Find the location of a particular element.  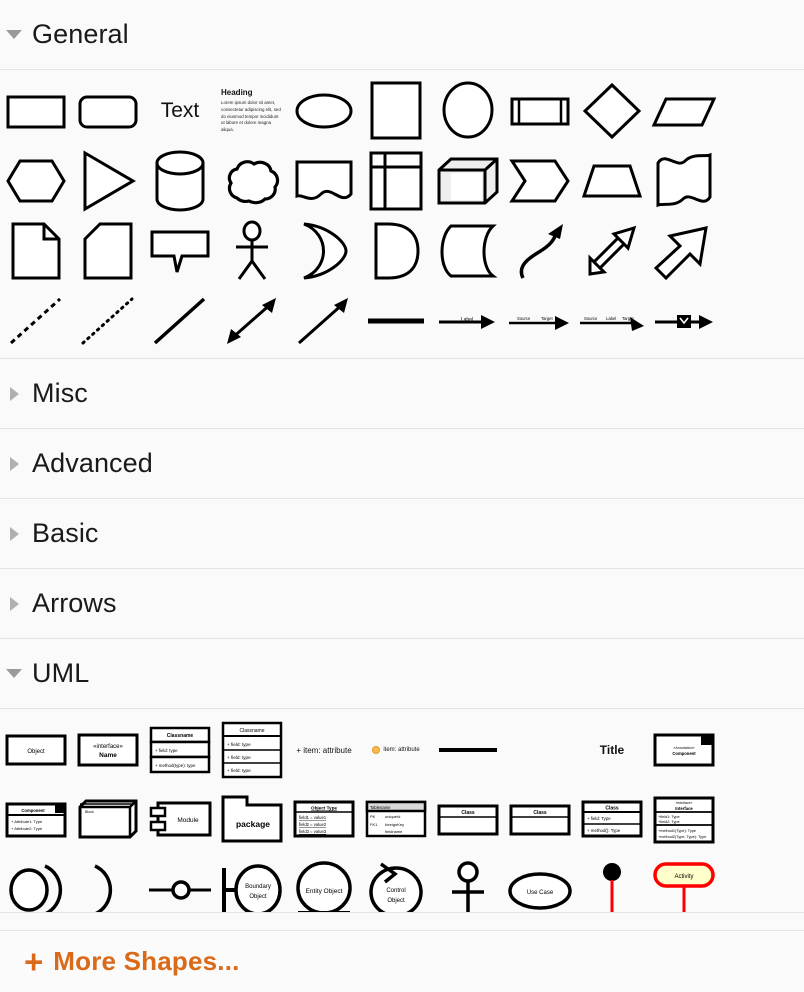

section-title-advanced: Advanced is located at coordinates (92, 463).